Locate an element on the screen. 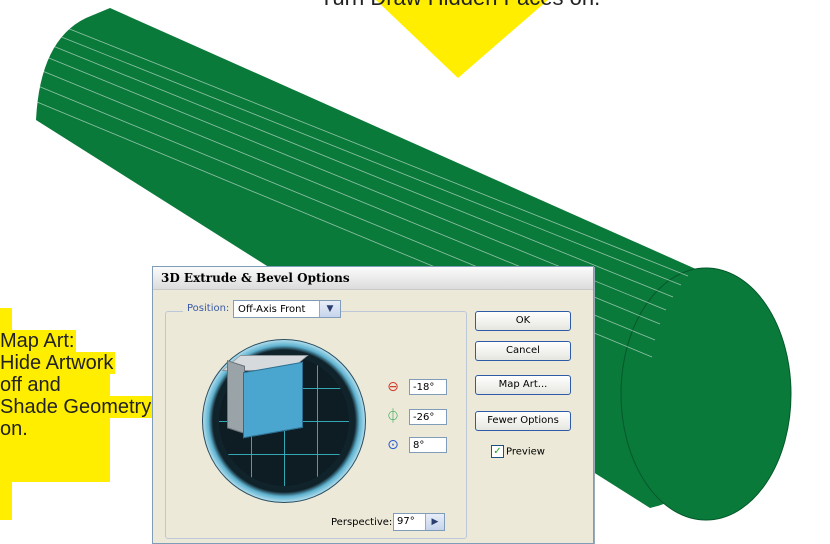  fewer-options-button: Fewer Options is located at coordinates (523, 421).